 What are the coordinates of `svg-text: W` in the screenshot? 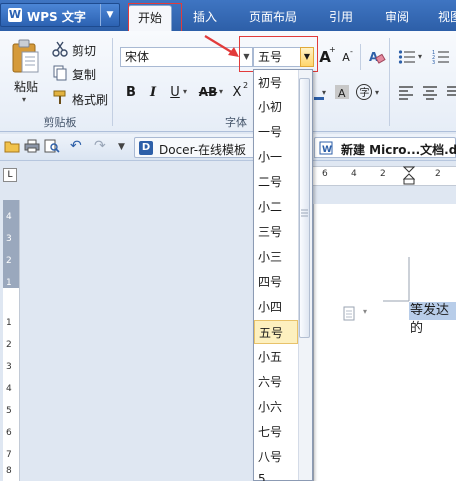 It's located at (327, 150).